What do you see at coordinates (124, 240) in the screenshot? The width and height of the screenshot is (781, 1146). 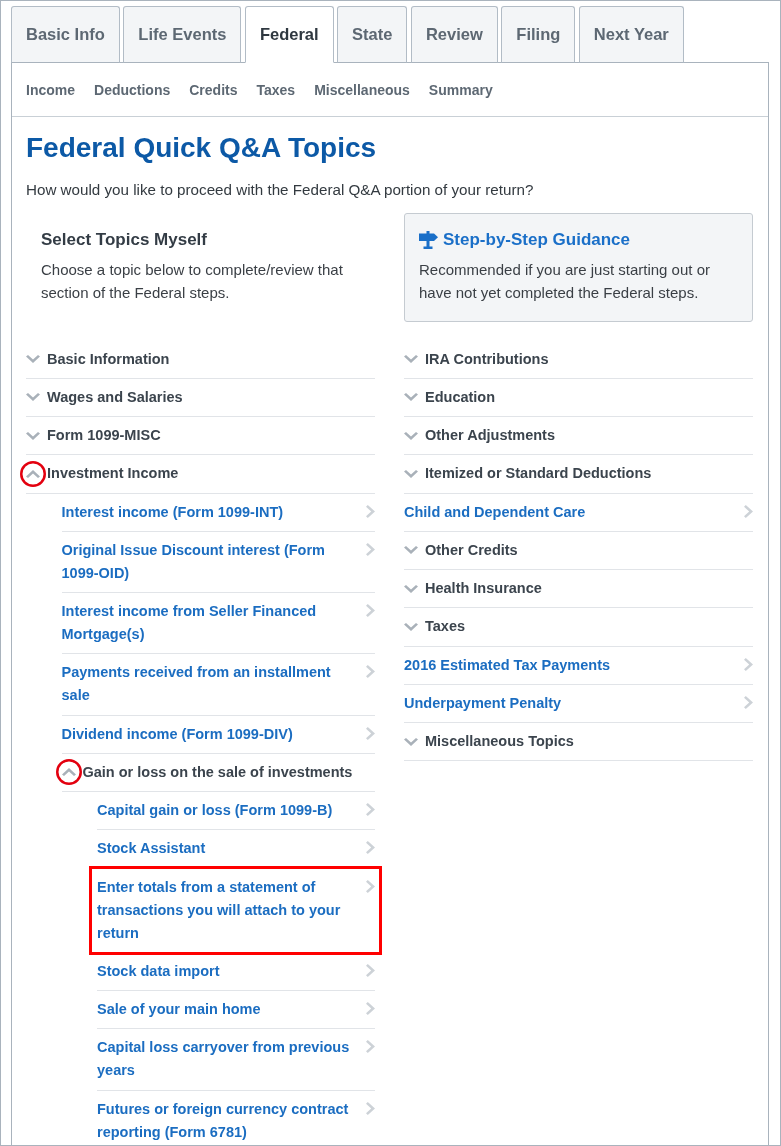 I see `section-heading: Select Topics Myself` at bounding box center [124, 240].